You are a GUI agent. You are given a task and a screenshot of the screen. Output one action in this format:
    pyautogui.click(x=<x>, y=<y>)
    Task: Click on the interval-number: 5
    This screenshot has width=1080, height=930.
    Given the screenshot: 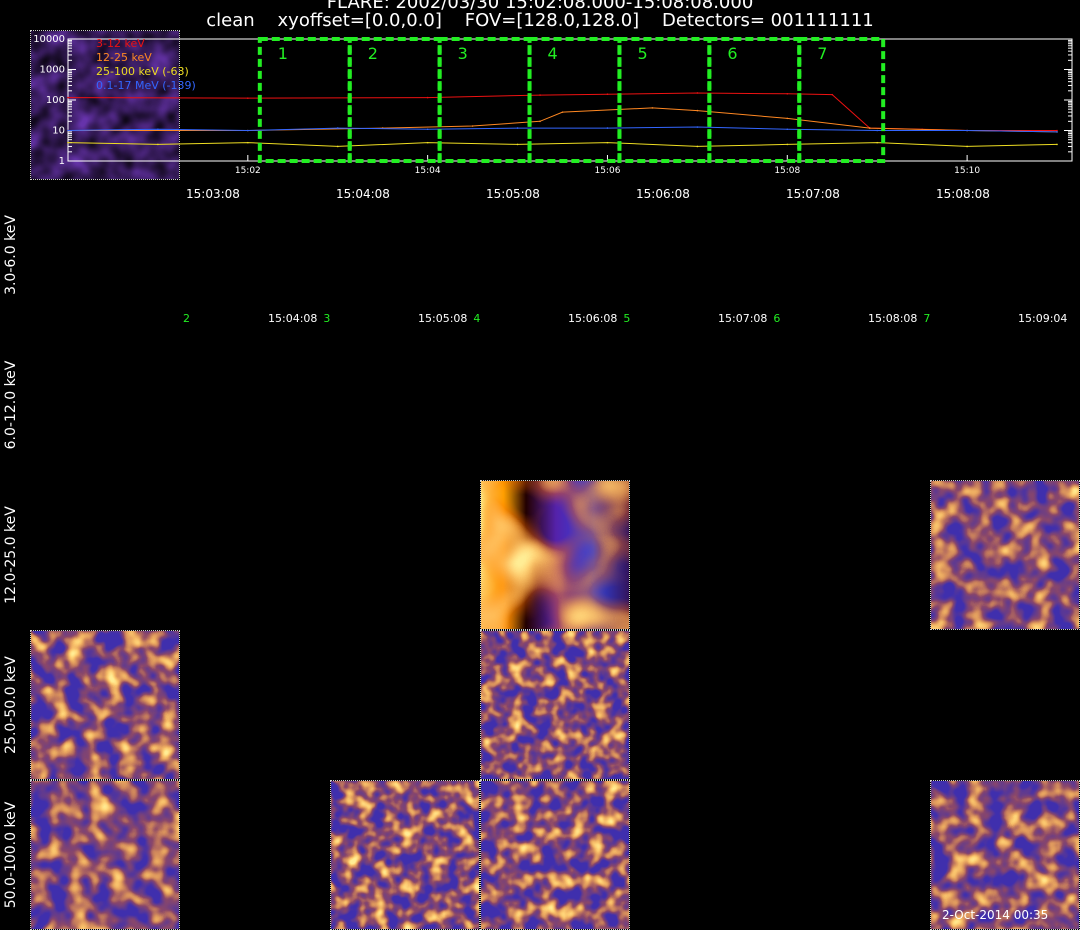 What is the action you would take?
    pyautogui.click(x=642, y=53)
    